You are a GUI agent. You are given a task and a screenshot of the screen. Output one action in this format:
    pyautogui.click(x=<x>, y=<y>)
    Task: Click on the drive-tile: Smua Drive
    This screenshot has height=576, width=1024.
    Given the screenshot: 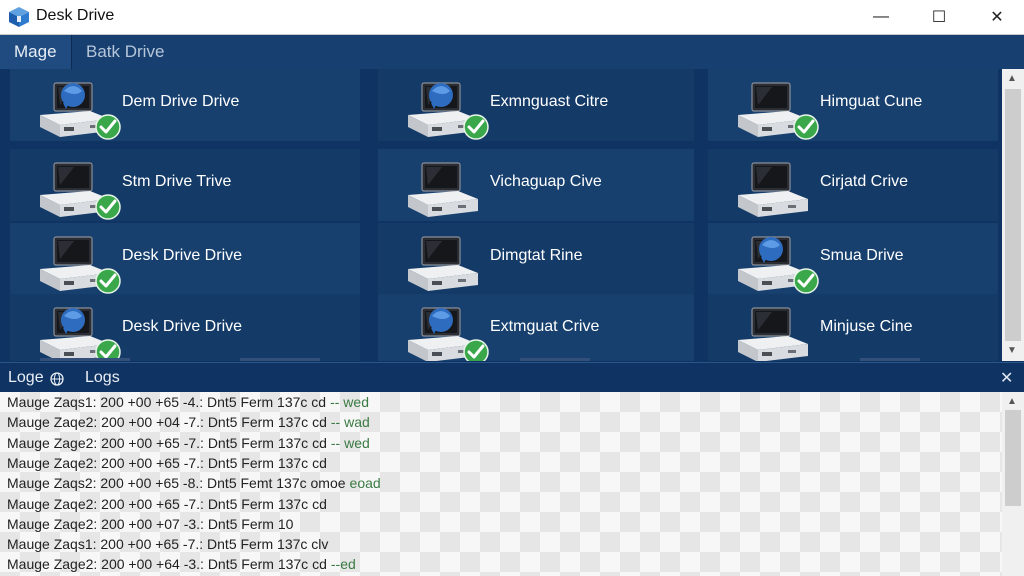 What is the action you would take?
    pyautogui.click(x=853, y=259)
    